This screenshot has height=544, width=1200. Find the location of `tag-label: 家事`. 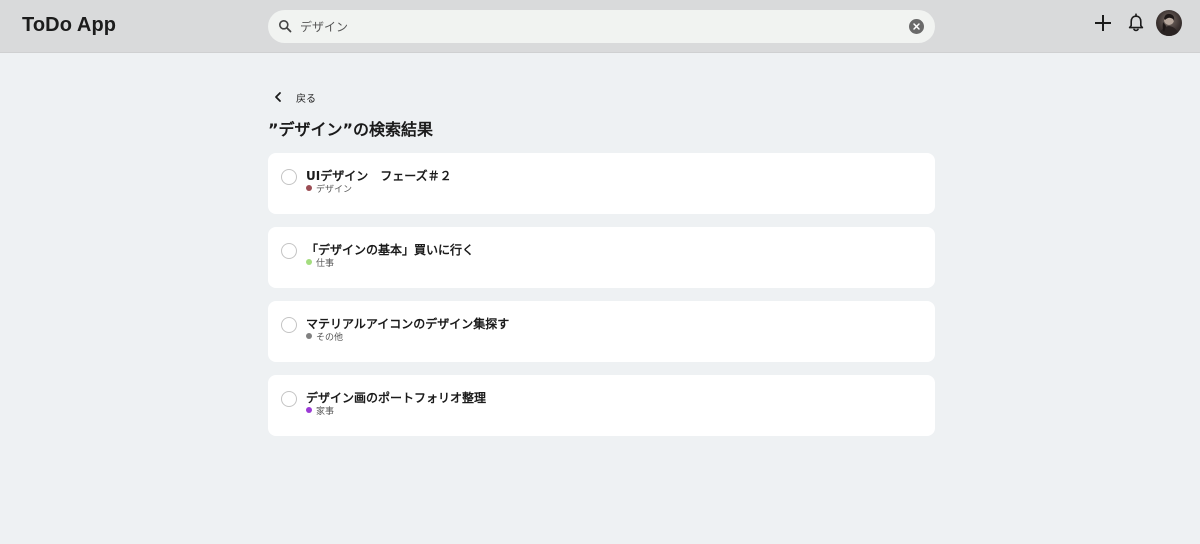

tag-label: 家事 is located at coordinates (325, 411).